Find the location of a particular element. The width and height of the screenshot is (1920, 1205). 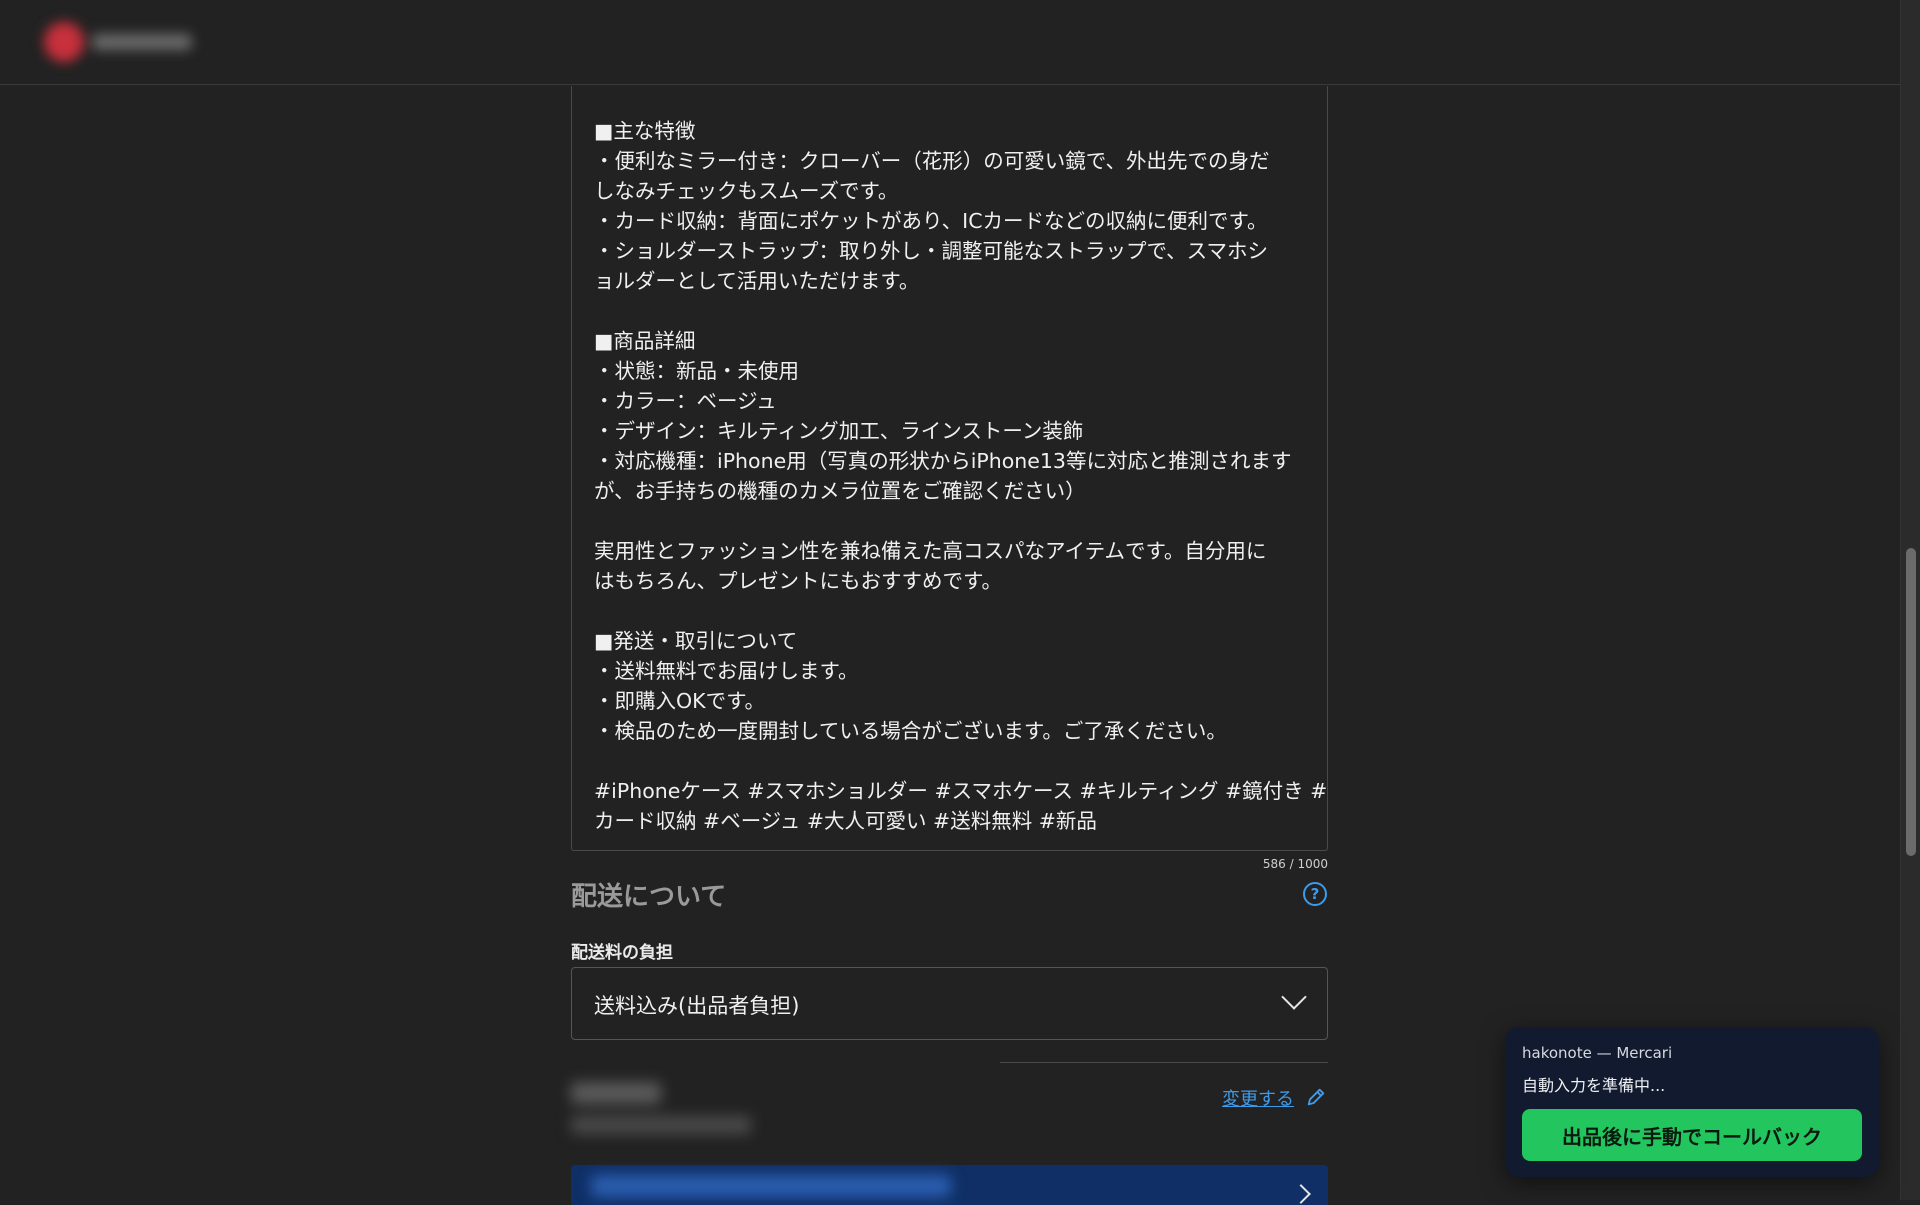

popup-title: hakonote — Mercari is located at coordinates (1597, 1053).